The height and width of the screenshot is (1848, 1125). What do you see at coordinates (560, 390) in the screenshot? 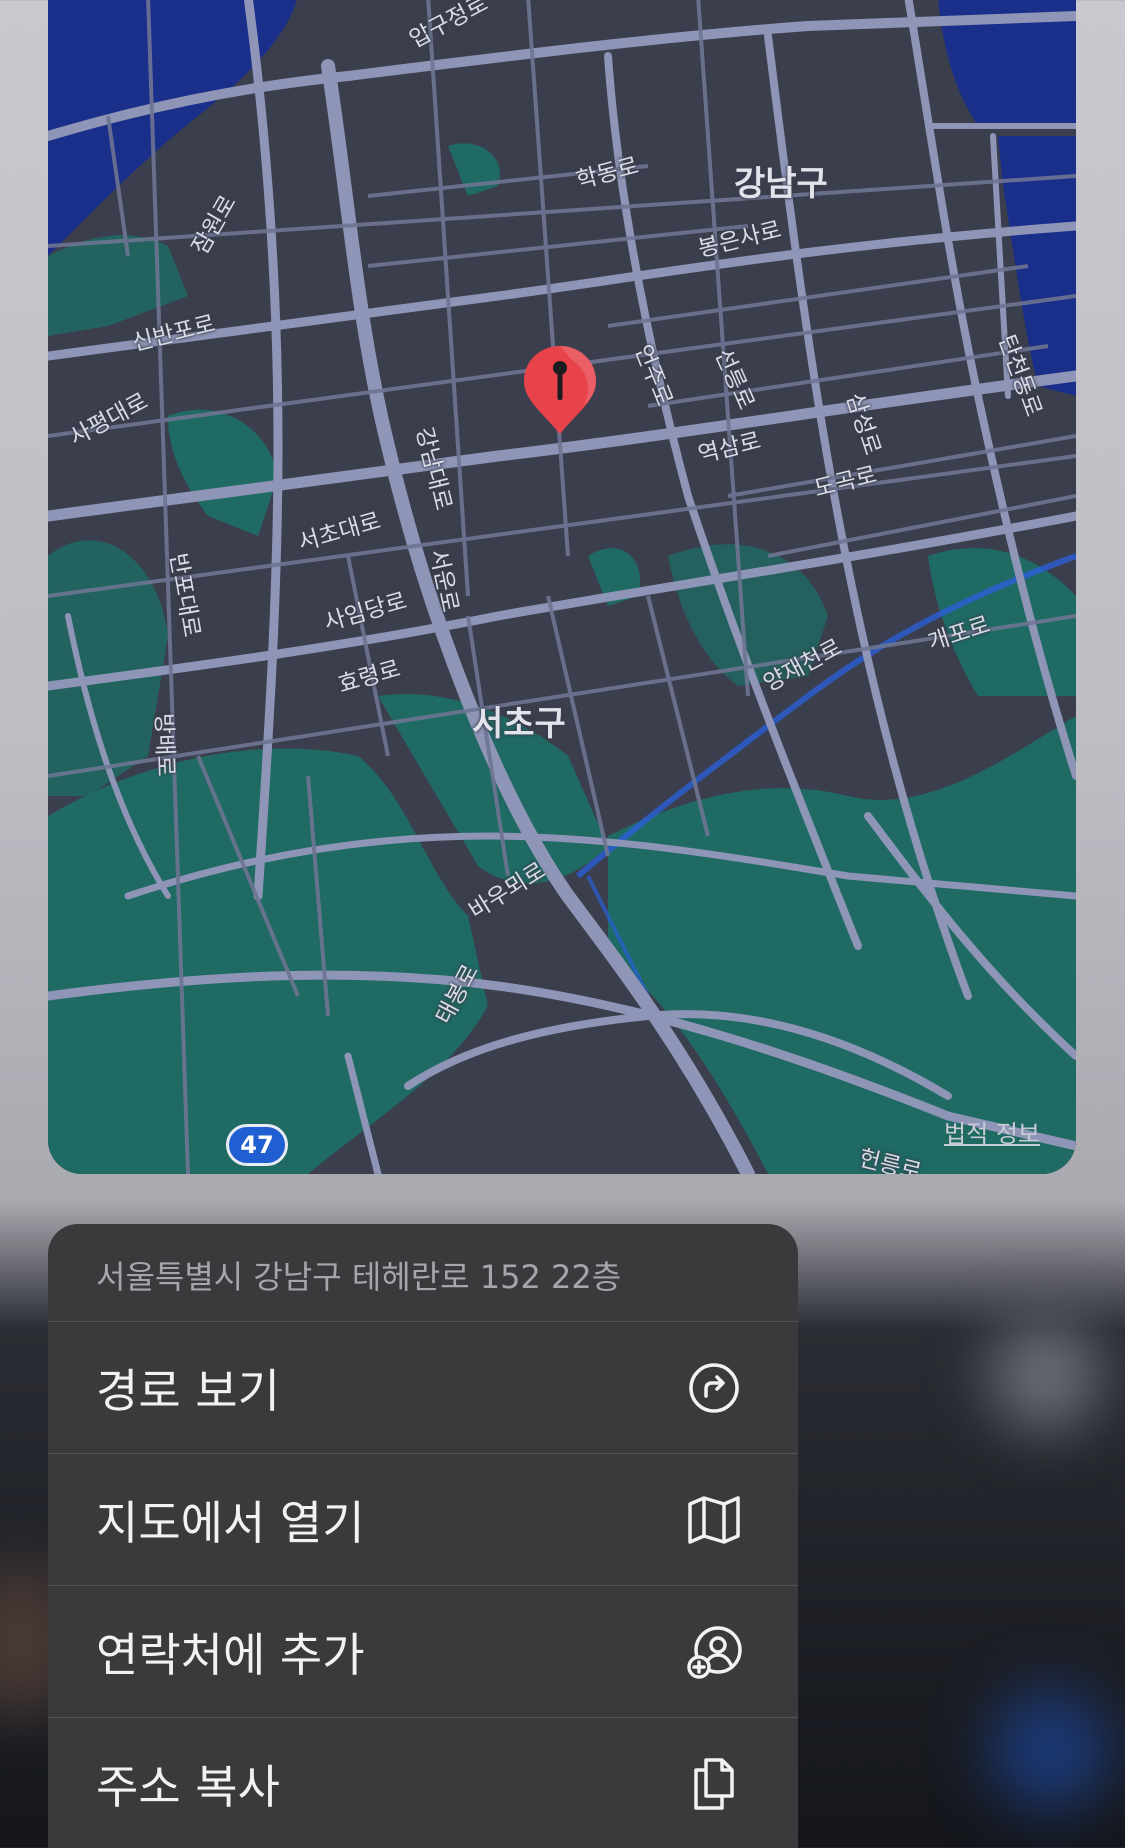
I see `location-pin-icon` at bounding box center [560, 390].